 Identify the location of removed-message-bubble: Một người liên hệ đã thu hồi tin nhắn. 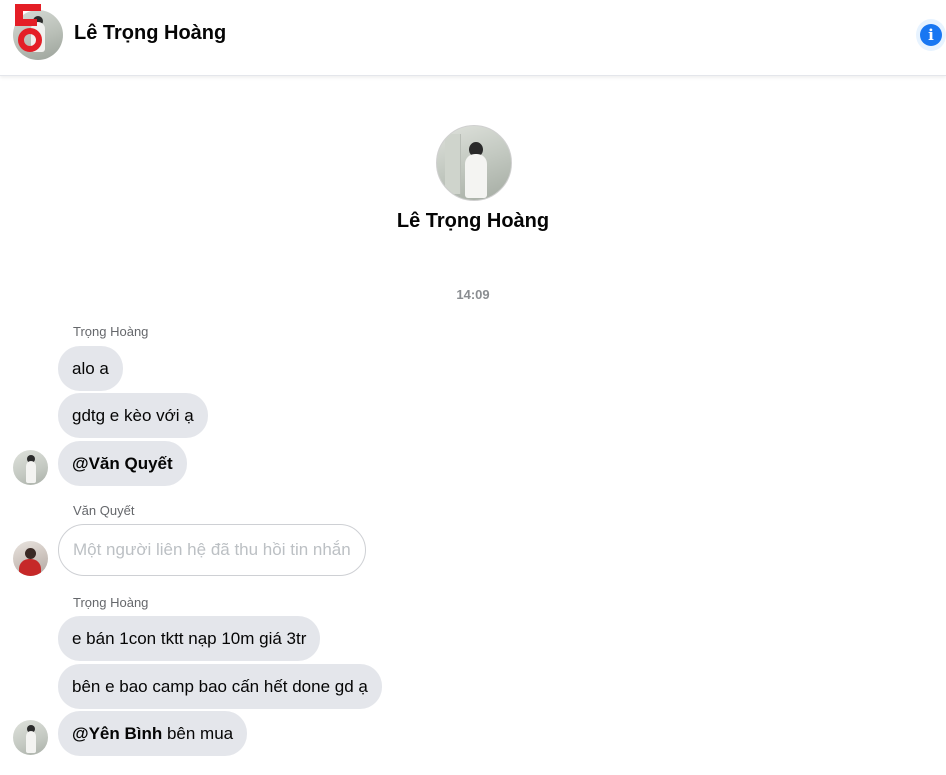
(212, 550).